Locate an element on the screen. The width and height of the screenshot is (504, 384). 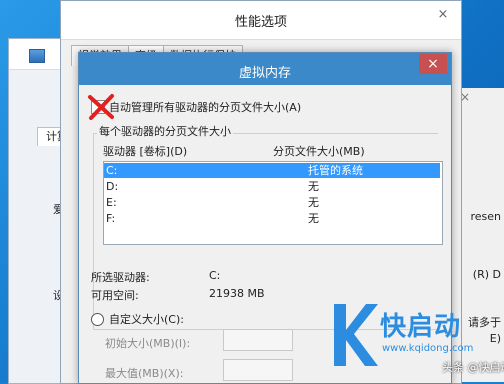
dialog-titlebar: 虚拟内存 × is located at coordinates (265, 69).